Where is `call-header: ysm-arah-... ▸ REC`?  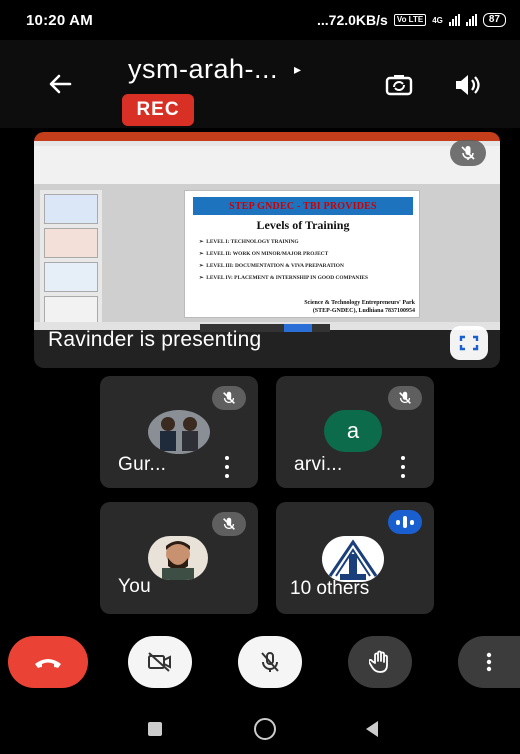
call-header: ysm-arah-... ▸ REC is located at coordinates (260, 84).